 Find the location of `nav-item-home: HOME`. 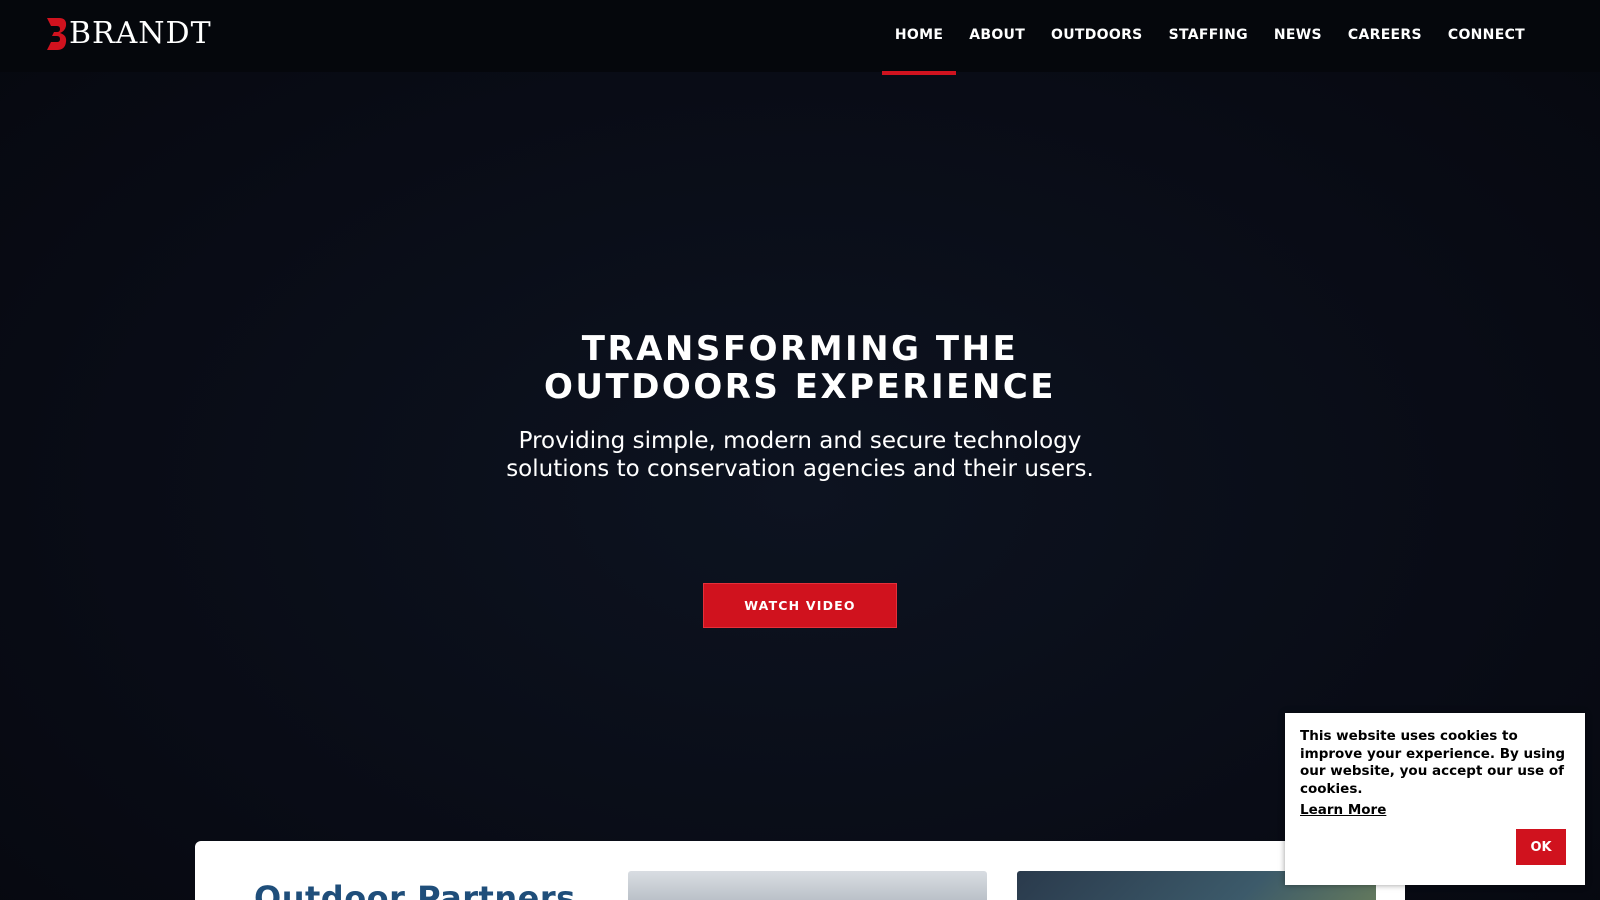

nav-item-home: HOME is located at coordinates (919, 37).